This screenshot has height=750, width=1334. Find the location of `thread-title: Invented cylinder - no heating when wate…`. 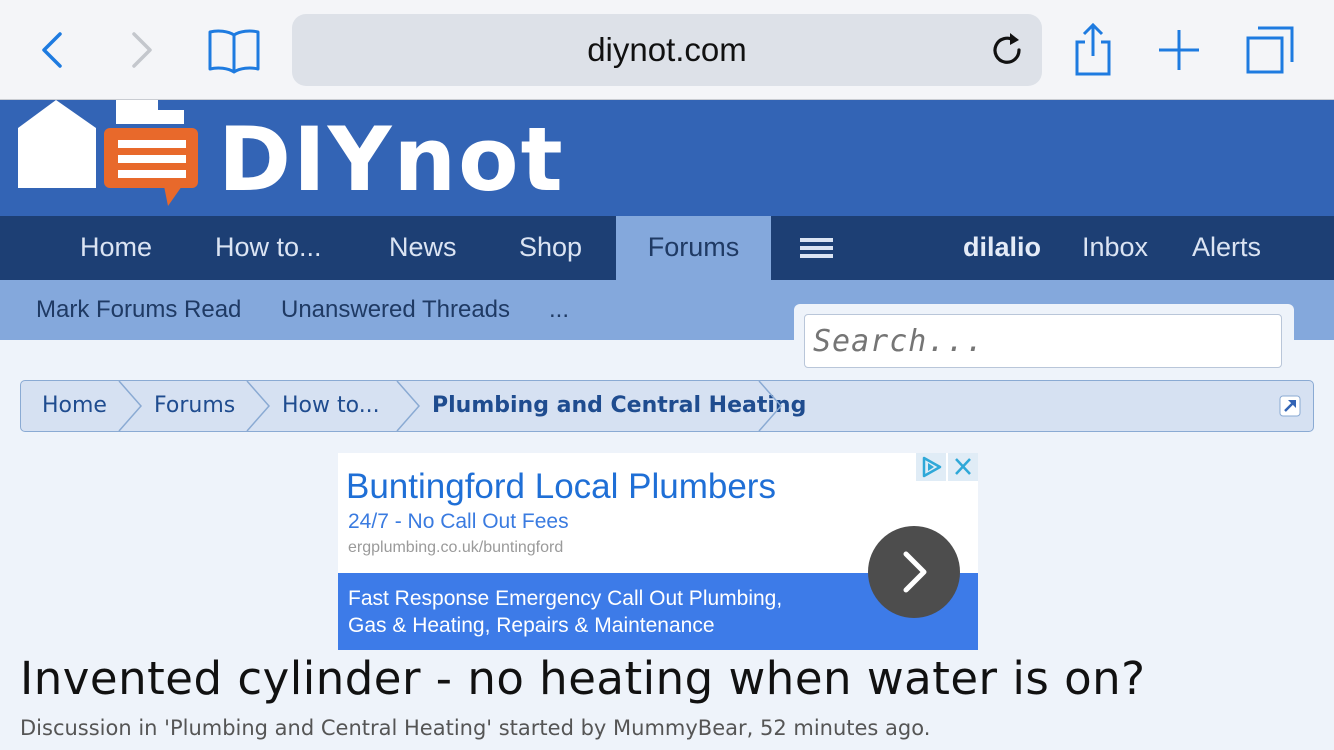

thread-title: Invented cylinder - no heating when wate… is located at coordinates (583, 678).